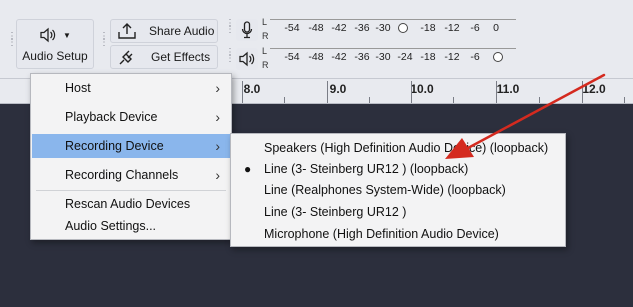 This screenshot has width=633, height=307. I want to click on menu-separator, so click(131, 190).